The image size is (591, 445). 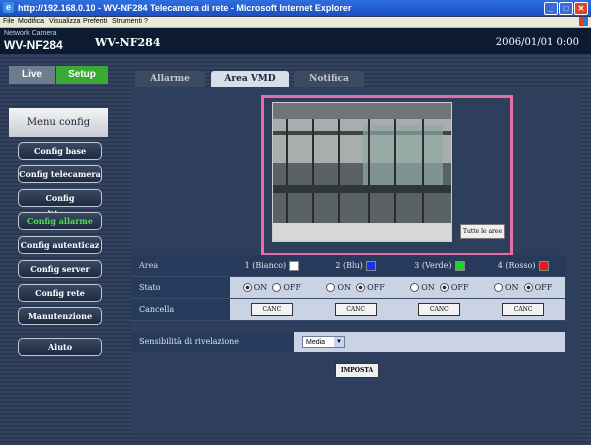 What do you see at coordinates (331, 288) in the screenshot?
I see `area-2-on-radio` at bounding box center [331, 288].